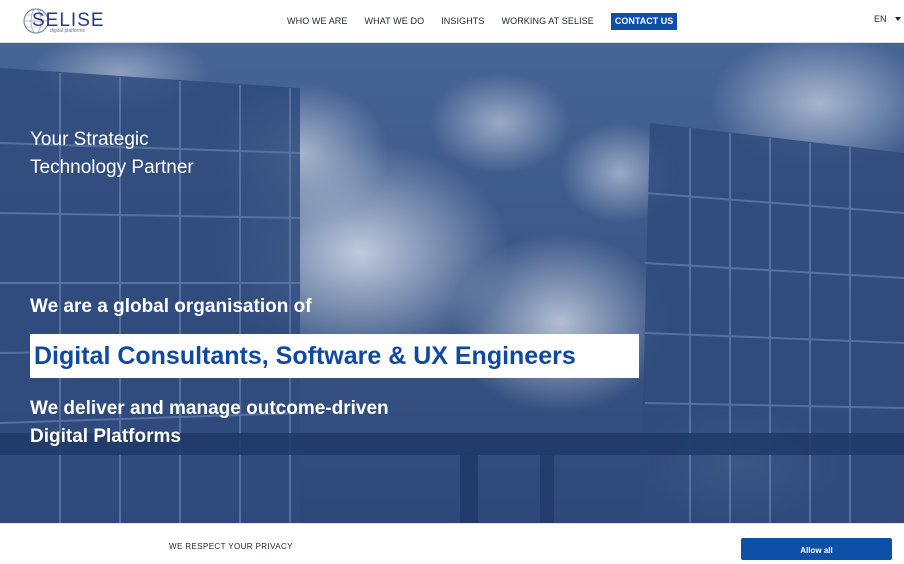 Image resolution: width=904 pixels, height=564 pixels. What do you see at coordinates (89, 139) in the screenshot?
I see `hero-tagline-line1: Your Strategic` at bounding box center [89, 139].